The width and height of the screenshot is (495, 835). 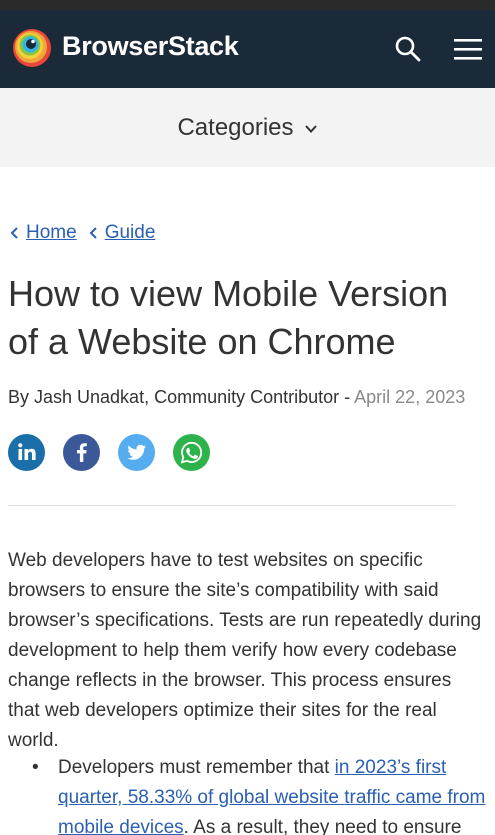 I want to click on breadcrumb-item-home: Home, so click(x=42, y=233).